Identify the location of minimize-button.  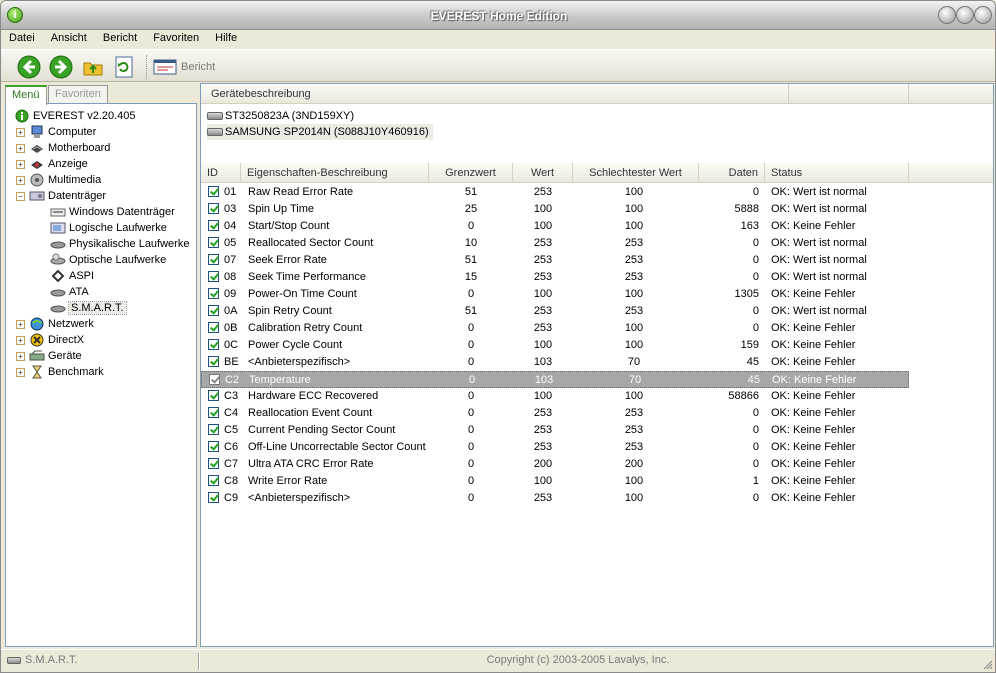
(947, 15).